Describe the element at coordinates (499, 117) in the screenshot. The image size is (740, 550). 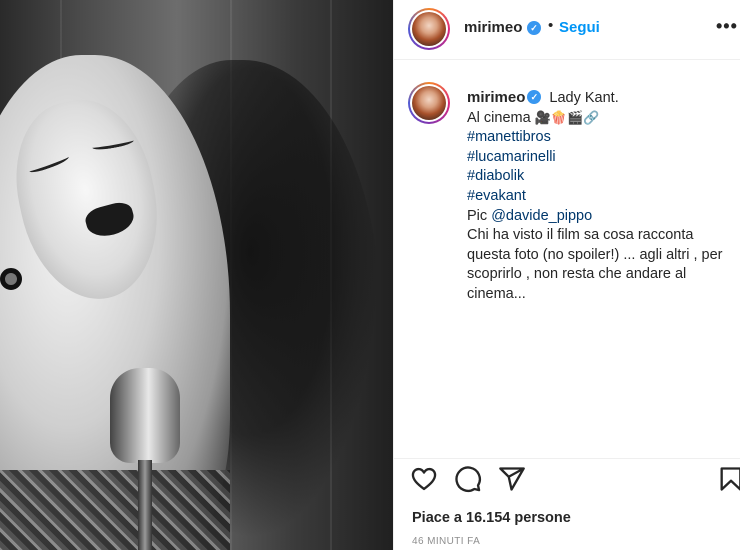
I see `caption-line-2: Al cinema` at that location.